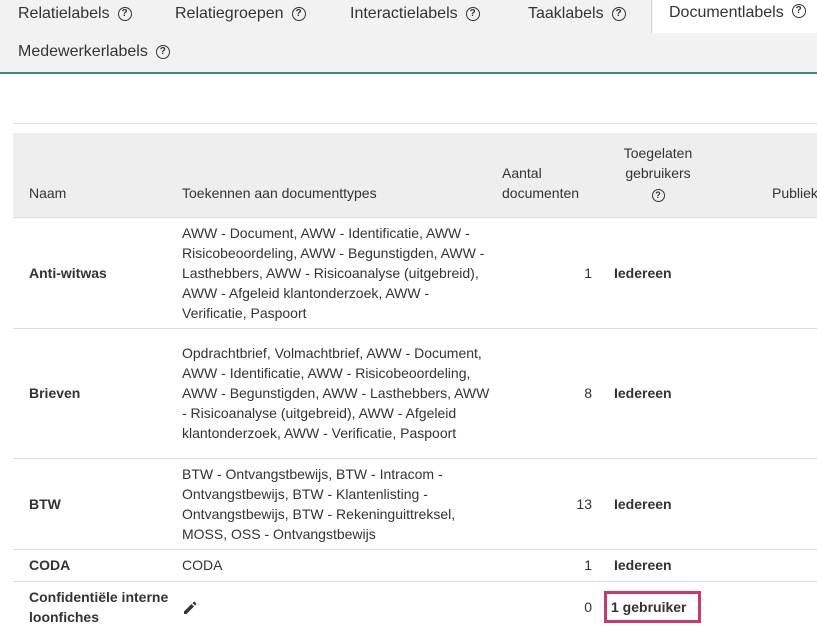 This screenshot has height=634, width=817. Describe the element at coordinates (342, 175) in the screenshot. I see `column-header-types: Toekennen aan documenttypes` at that location.